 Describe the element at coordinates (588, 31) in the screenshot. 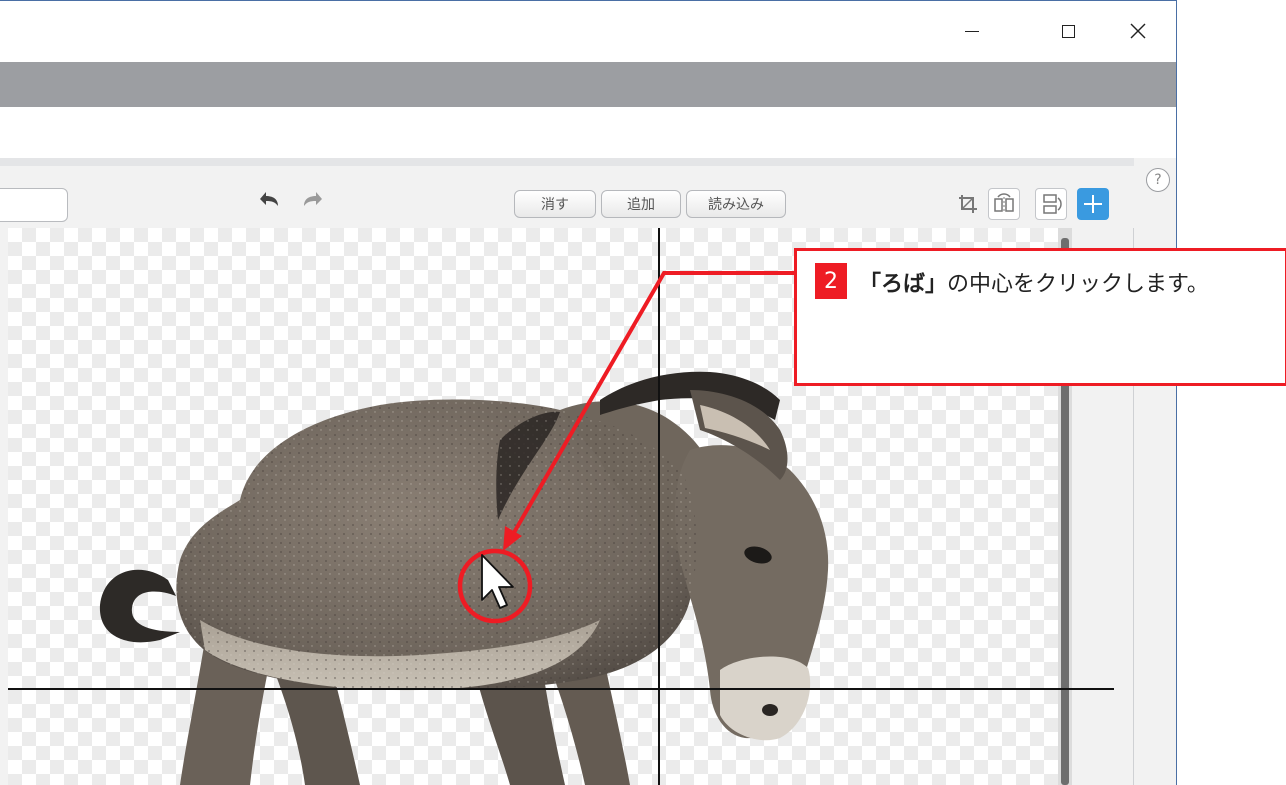

I see `title-bar` at that location.